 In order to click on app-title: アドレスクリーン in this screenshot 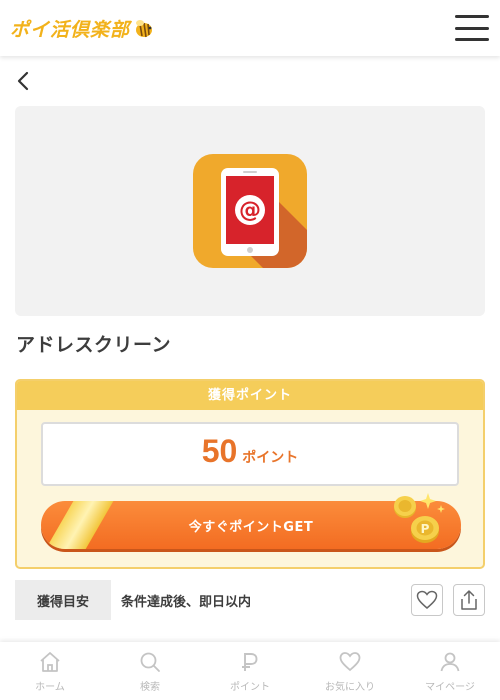, I will do `click(94, 345)`.